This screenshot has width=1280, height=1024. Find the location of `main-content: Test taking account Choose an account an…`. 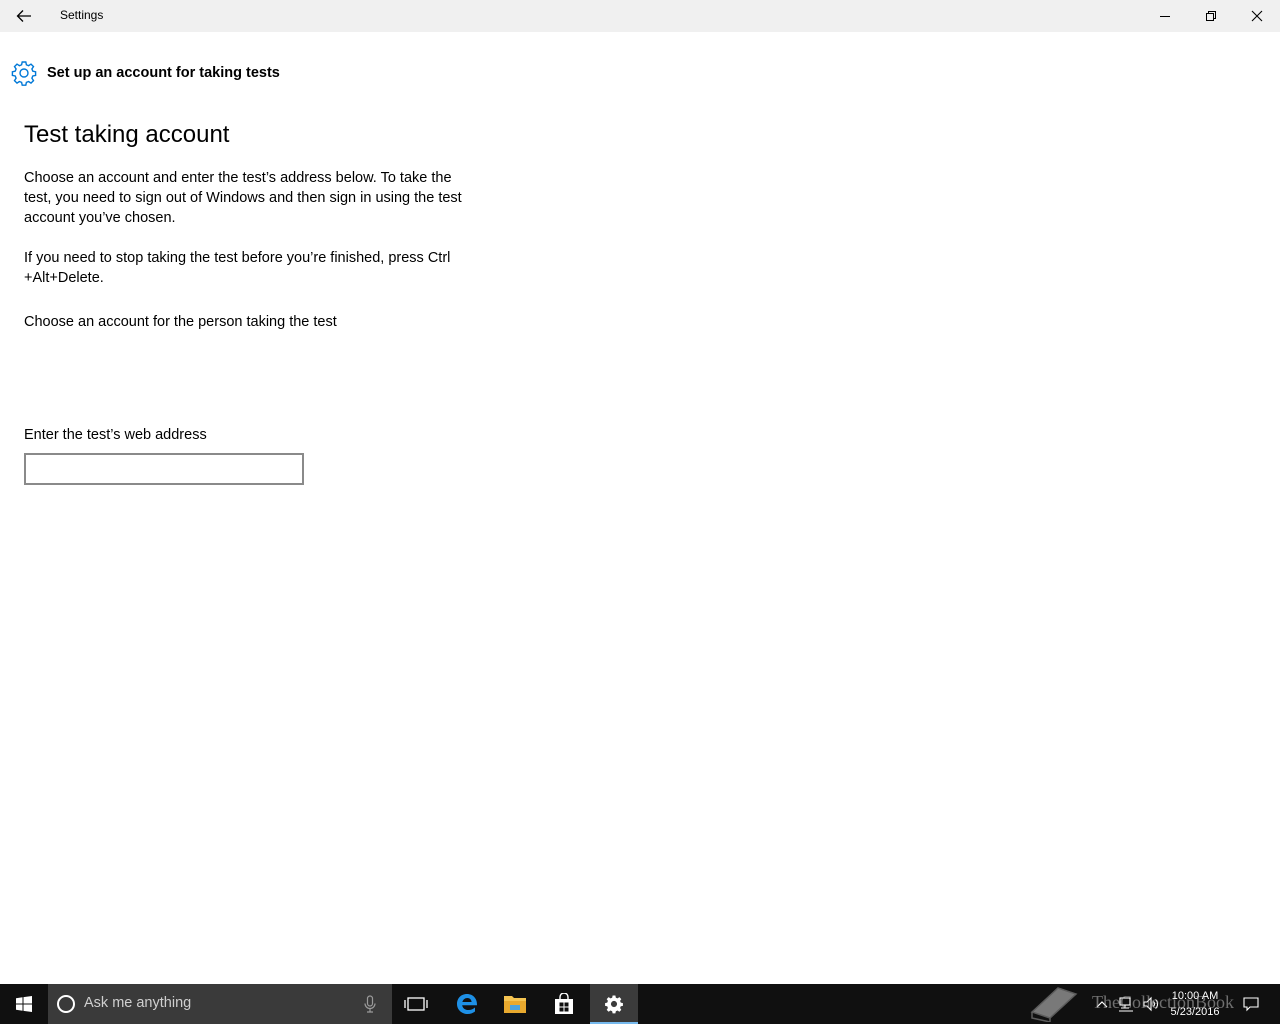

main-content: Test taking account Choose an account an… is located at coordinates (249, 302).